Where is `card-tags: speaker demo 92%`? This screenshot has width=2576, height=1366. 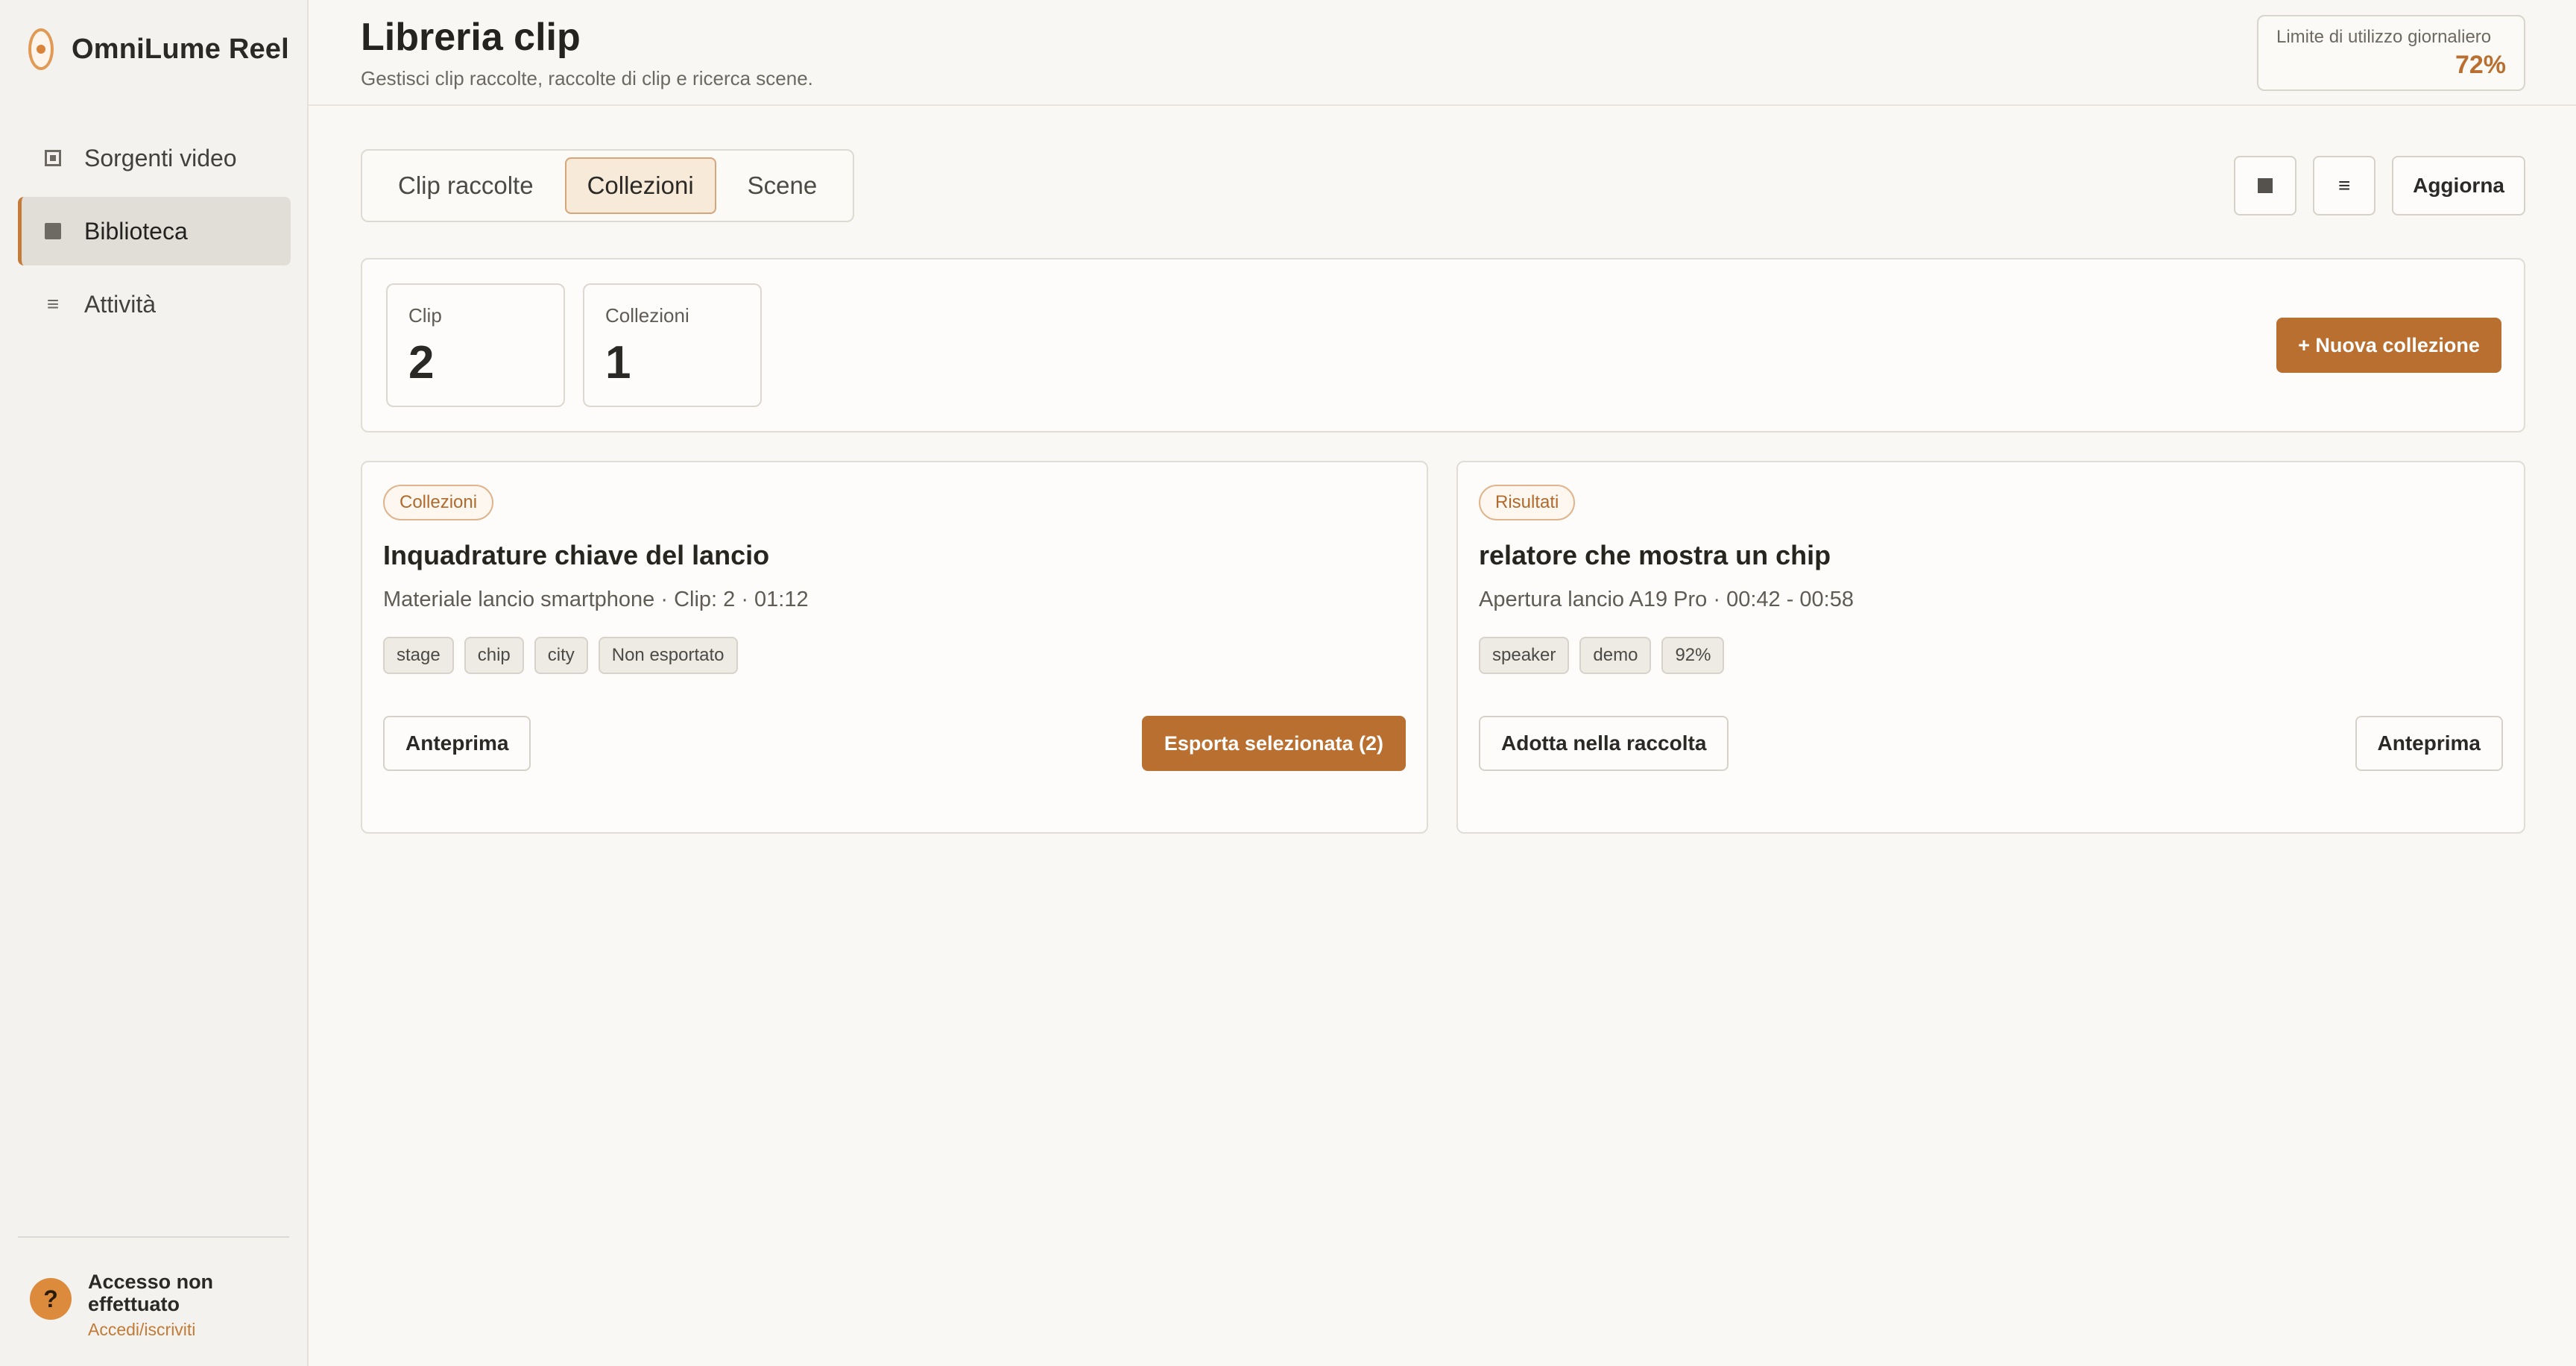
card-tags: speaker demo 92% is located at coordinates (1602, 655).